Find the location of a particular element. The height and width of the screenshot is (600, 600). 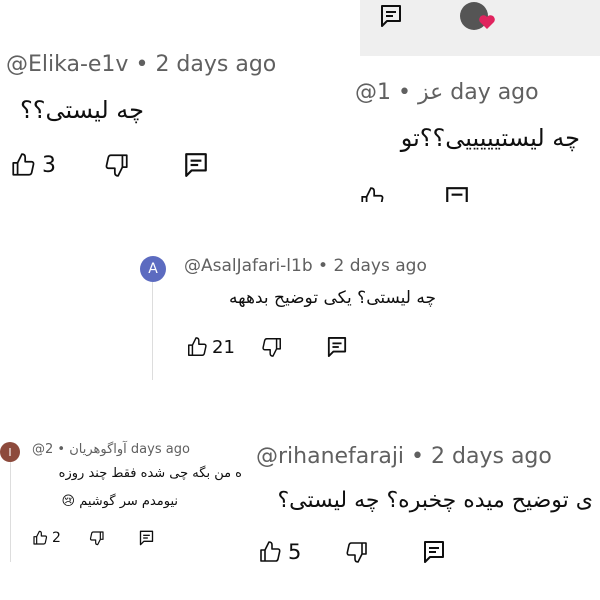

like-button: 3 is located at coordinates (33, 165).